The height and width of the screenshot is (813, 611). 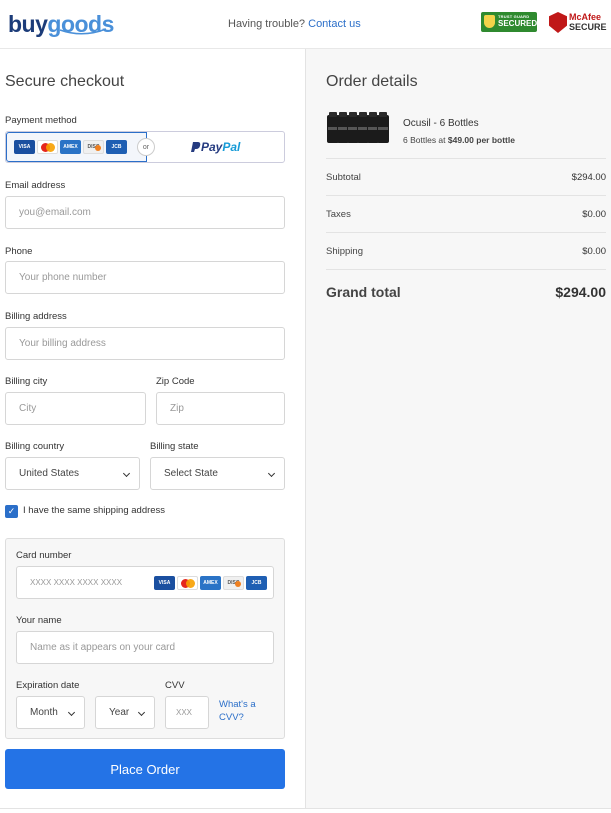 I want to click on phone-field: Your phone number, so click(x=145, y=277).